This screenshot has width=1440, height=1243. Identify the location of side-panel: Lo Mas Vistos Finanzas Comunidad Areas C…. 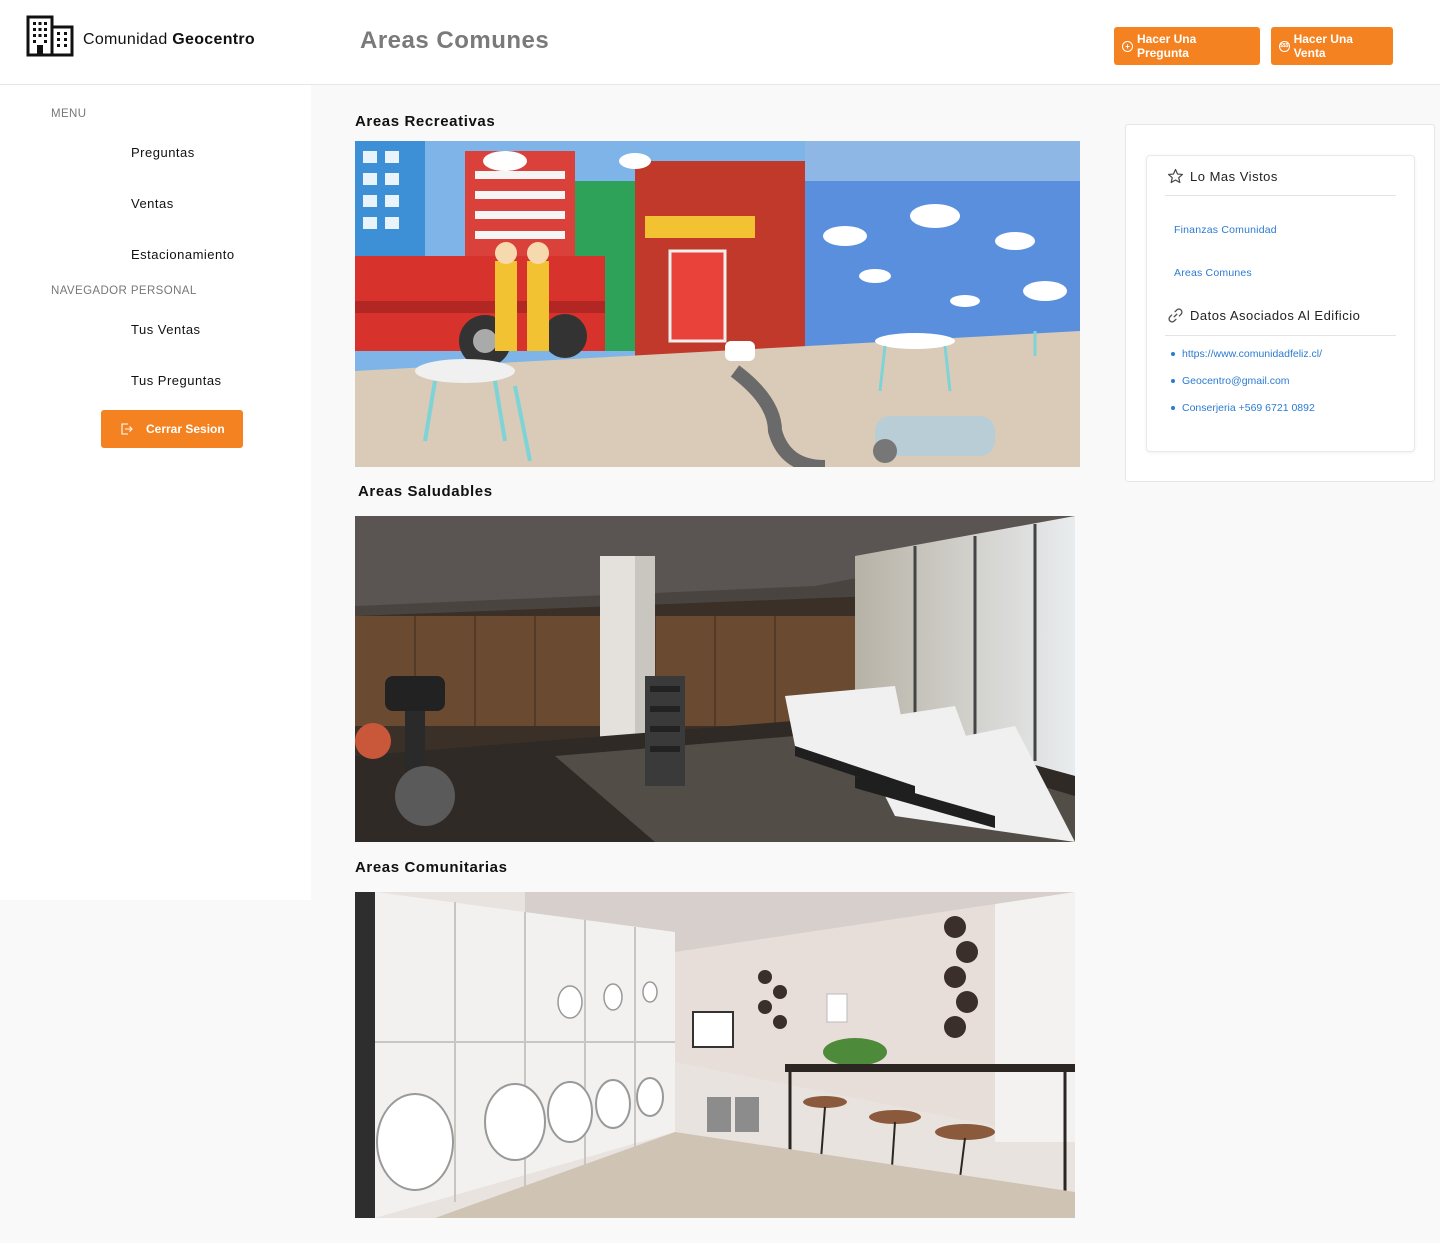
(1280, 303).